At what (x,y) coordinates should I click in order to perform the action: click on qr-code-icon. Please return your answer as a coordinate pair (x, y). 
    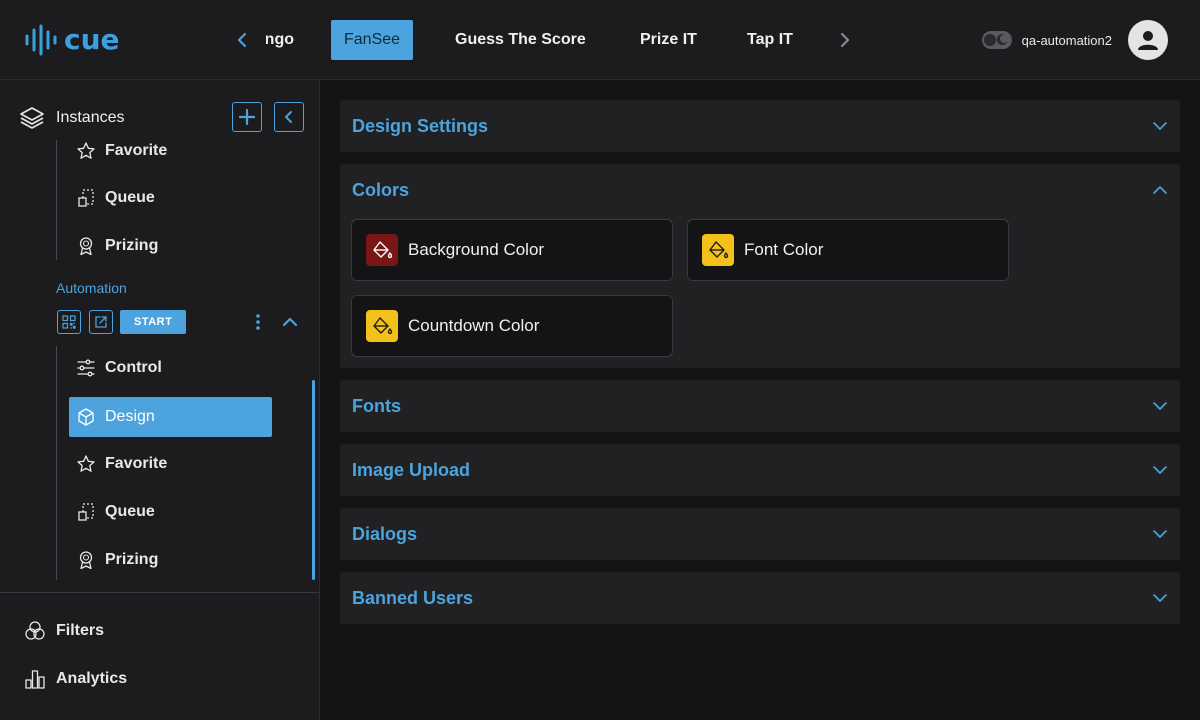
    Looking at the image, I should click on (69, 322).